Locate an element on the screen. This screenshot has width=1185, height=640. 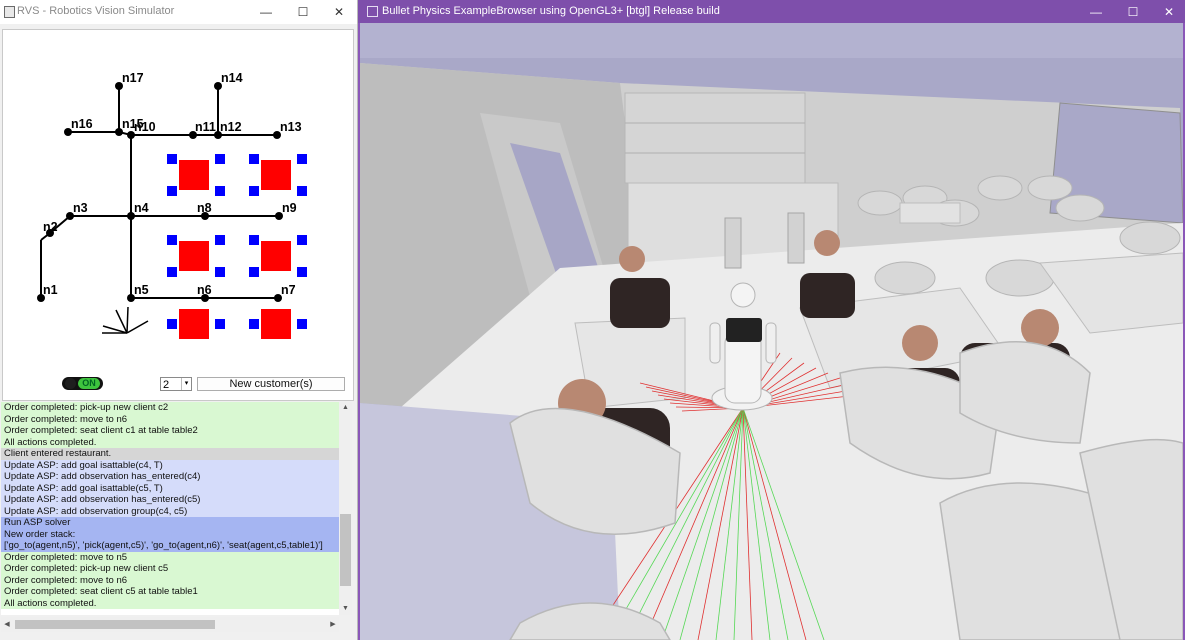
map-node-label: n11 is located at coordinates (205, 127).